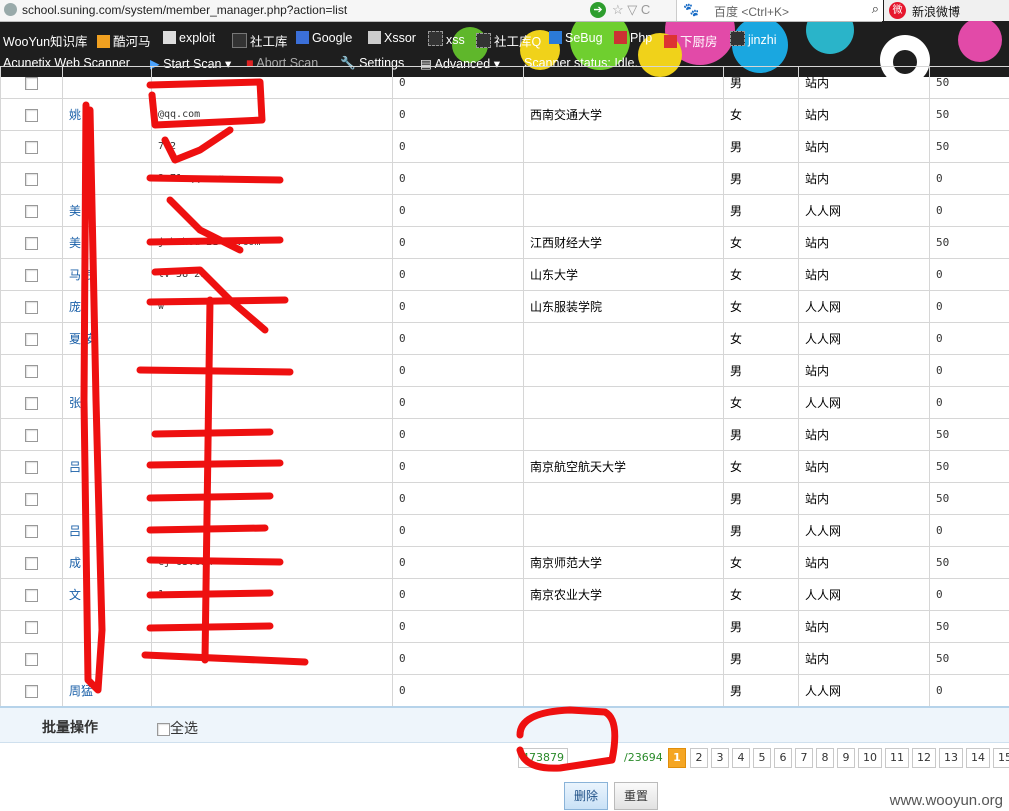 The image size is (1009, 811). I want to click on table-row: 美 johnhou 21 63.com 0 江西财经大学女站内 50, so click(504, 242).